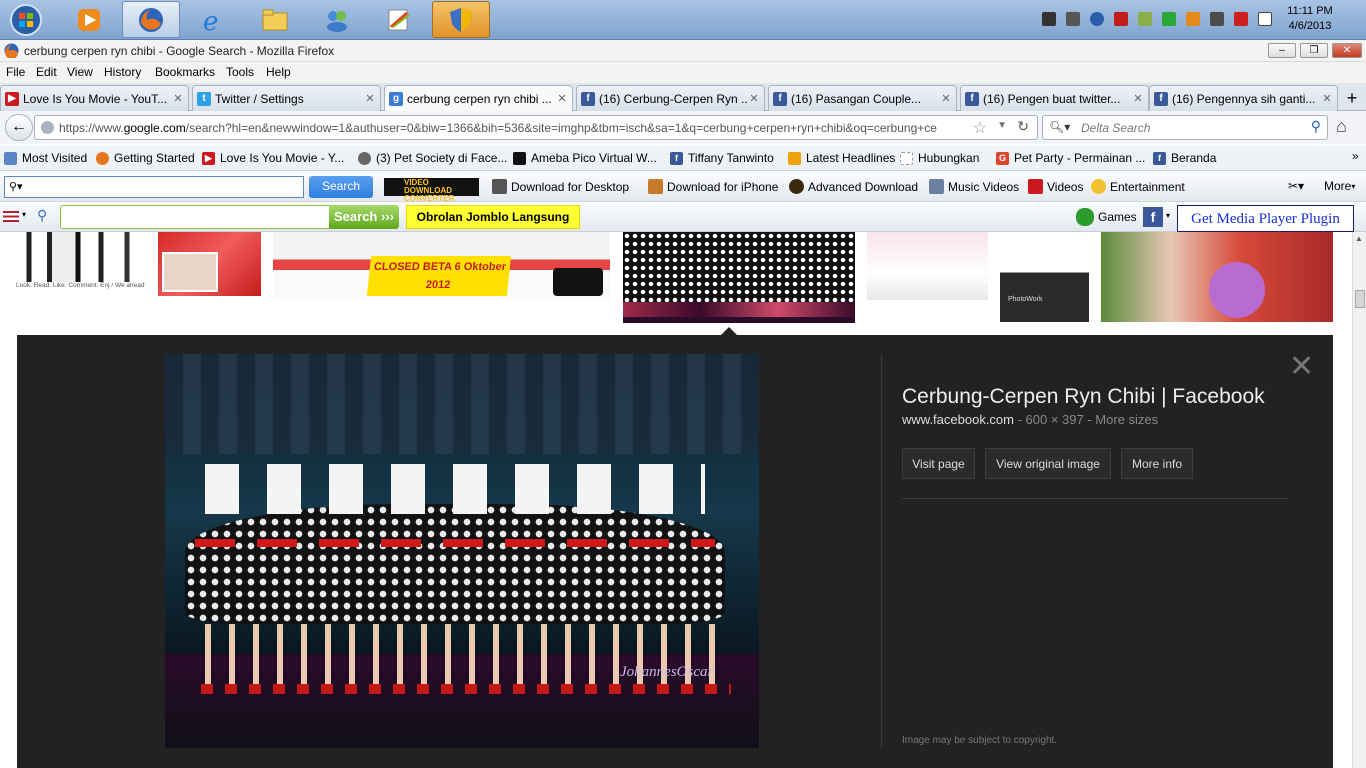 The width and height of the screenshot is (1366, 768). What do you see at coordinates (1314, 50) in the screenshot?
I see `restore-button: ❐` at bounding box center [1314, 50].